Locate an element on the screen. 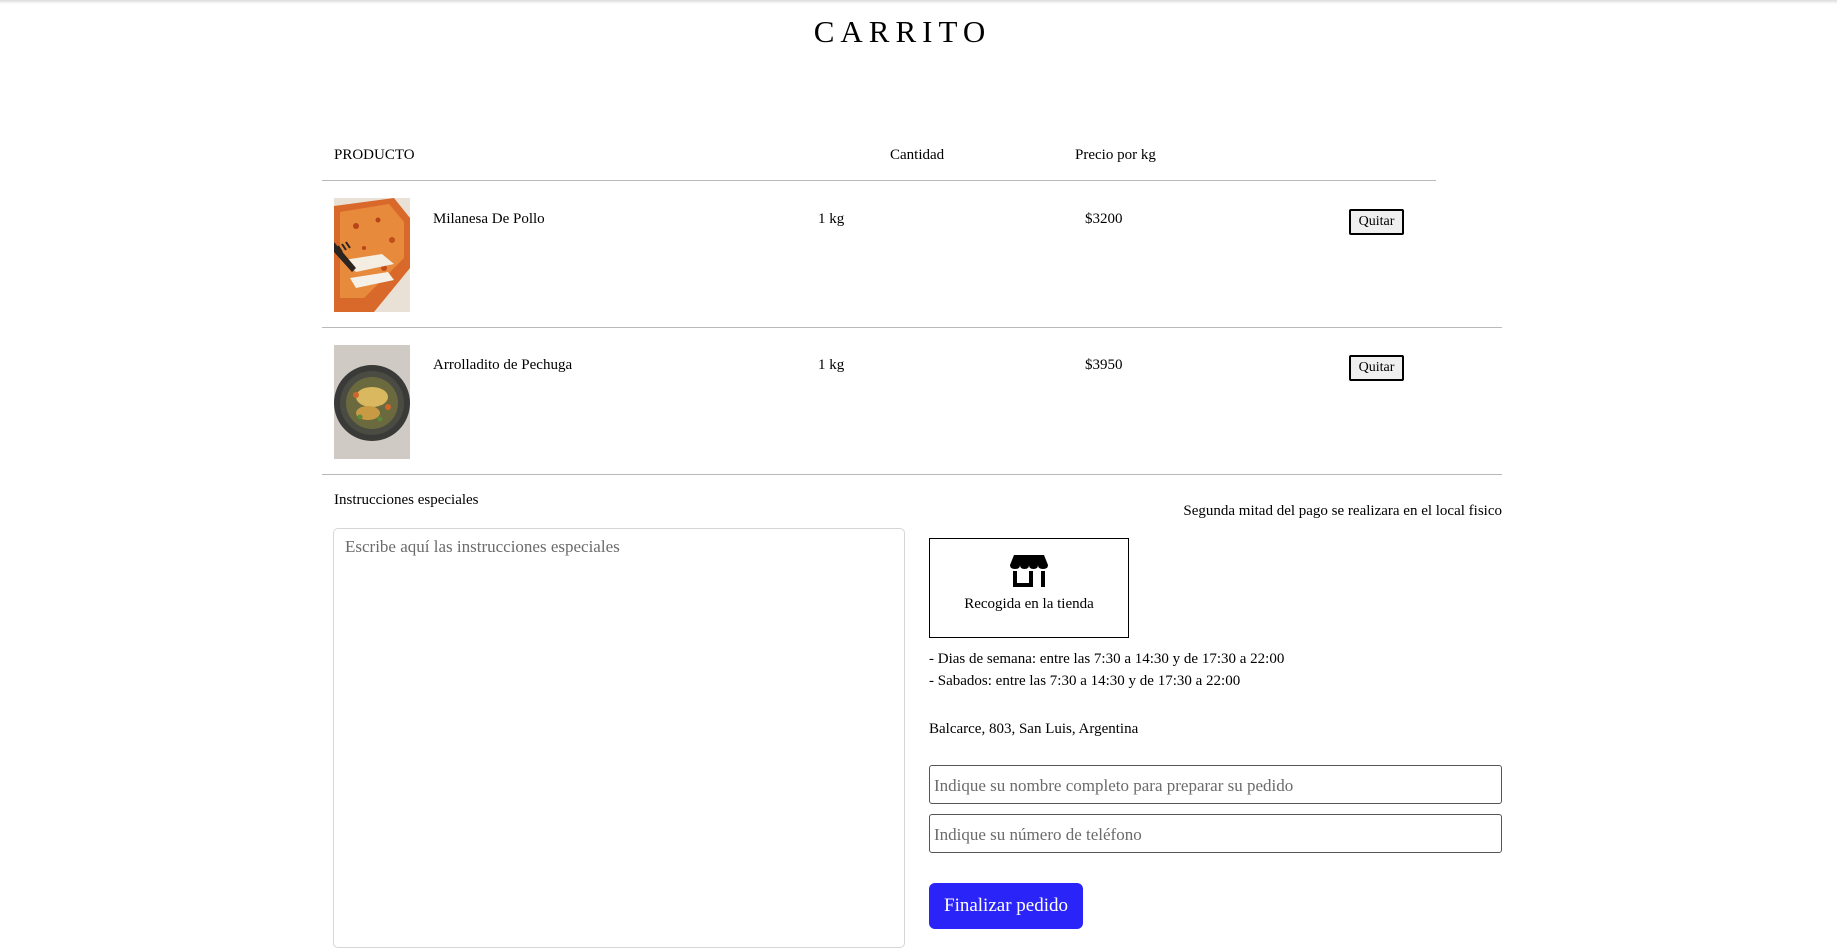 This screenshot has width=1837, height=948. instructions-textarea is located at coordinates (619, 738).